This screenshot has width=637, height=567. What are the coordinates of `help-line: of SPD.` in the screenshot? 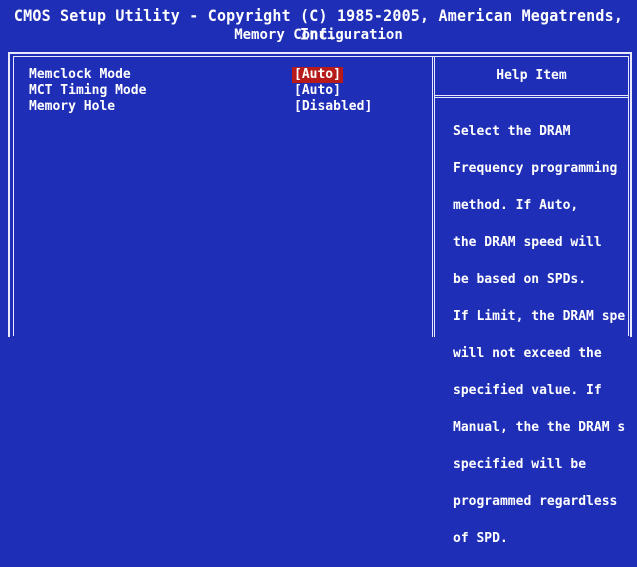 It's located at (480, 538).